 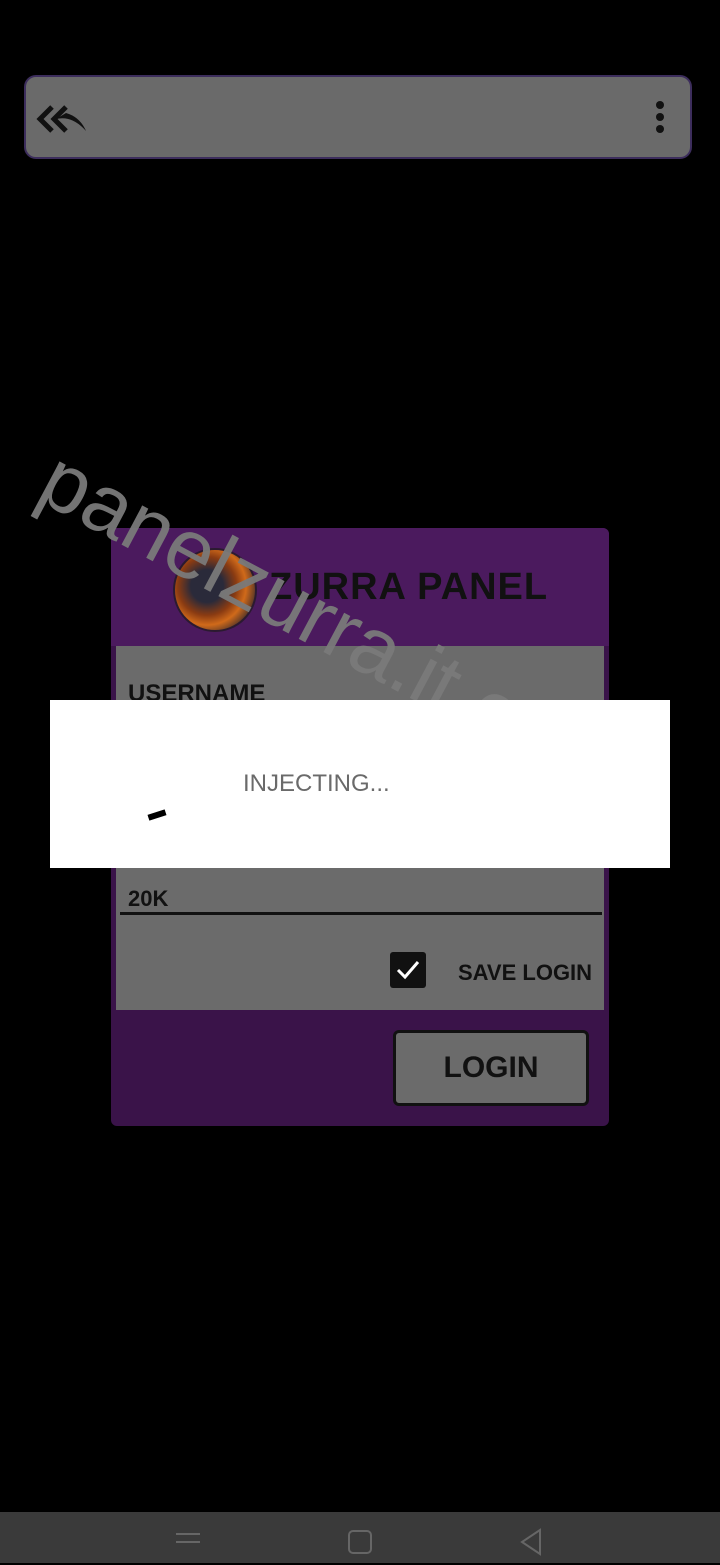 I want to click on card-header: ZURRA PANEL, so click(x=360, y=587).